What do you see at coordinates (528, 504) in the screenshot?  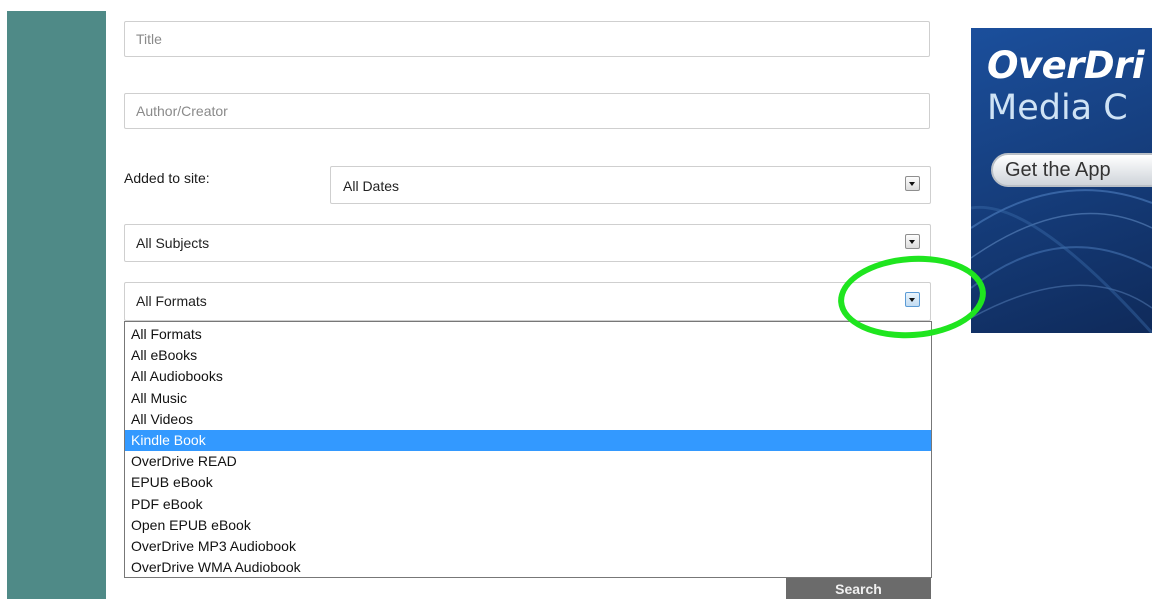 I see `format-option: PDF eBook` at bounding box center [528, 504].